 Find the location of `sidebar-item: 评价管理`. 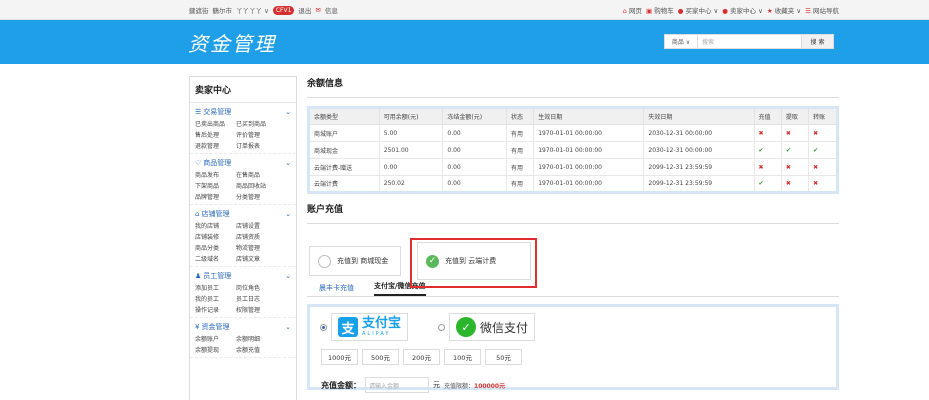

sidebar-item: 评价管理 is located at coordinates (256, 134).